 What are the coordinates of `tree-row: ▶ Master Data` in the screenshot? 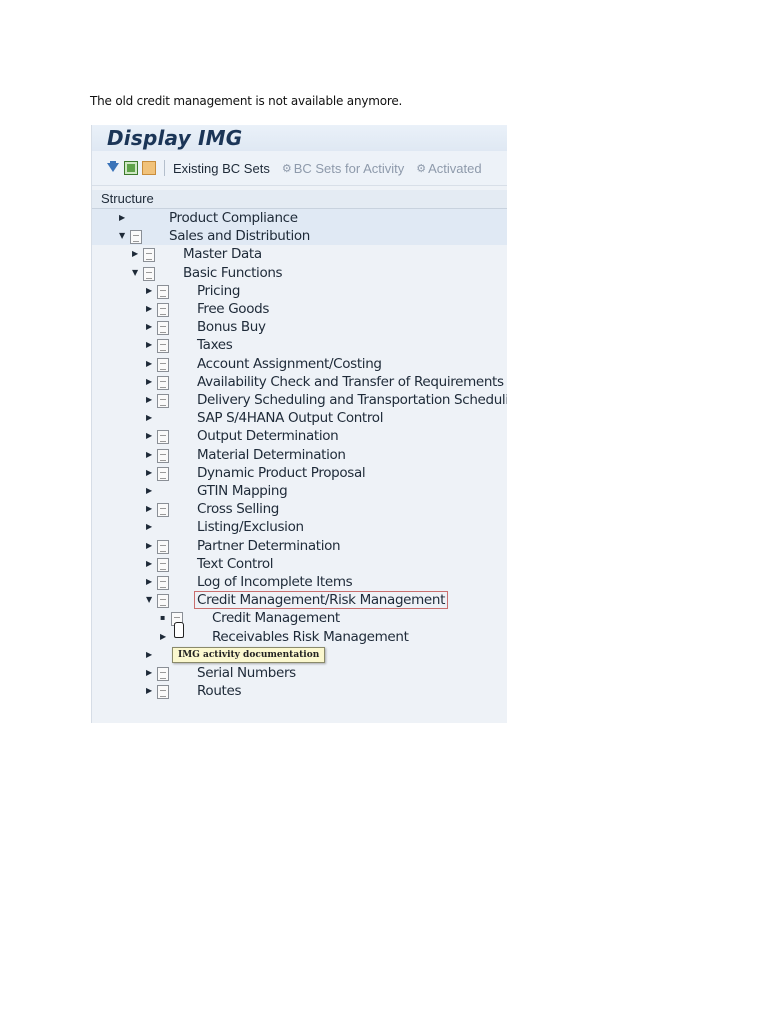 It's located at (299, 254).